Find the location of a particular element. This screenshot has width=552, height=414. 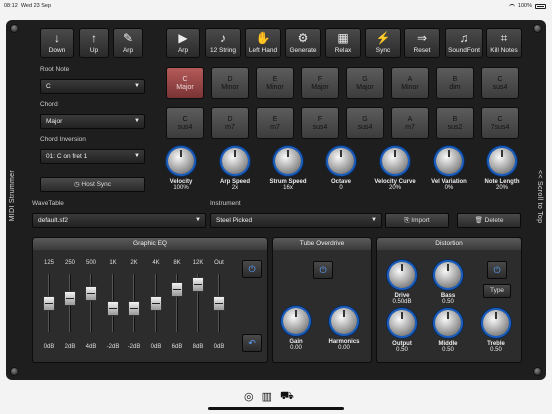

chord-pad-type: sus4 is located at coordinates (185, 127).